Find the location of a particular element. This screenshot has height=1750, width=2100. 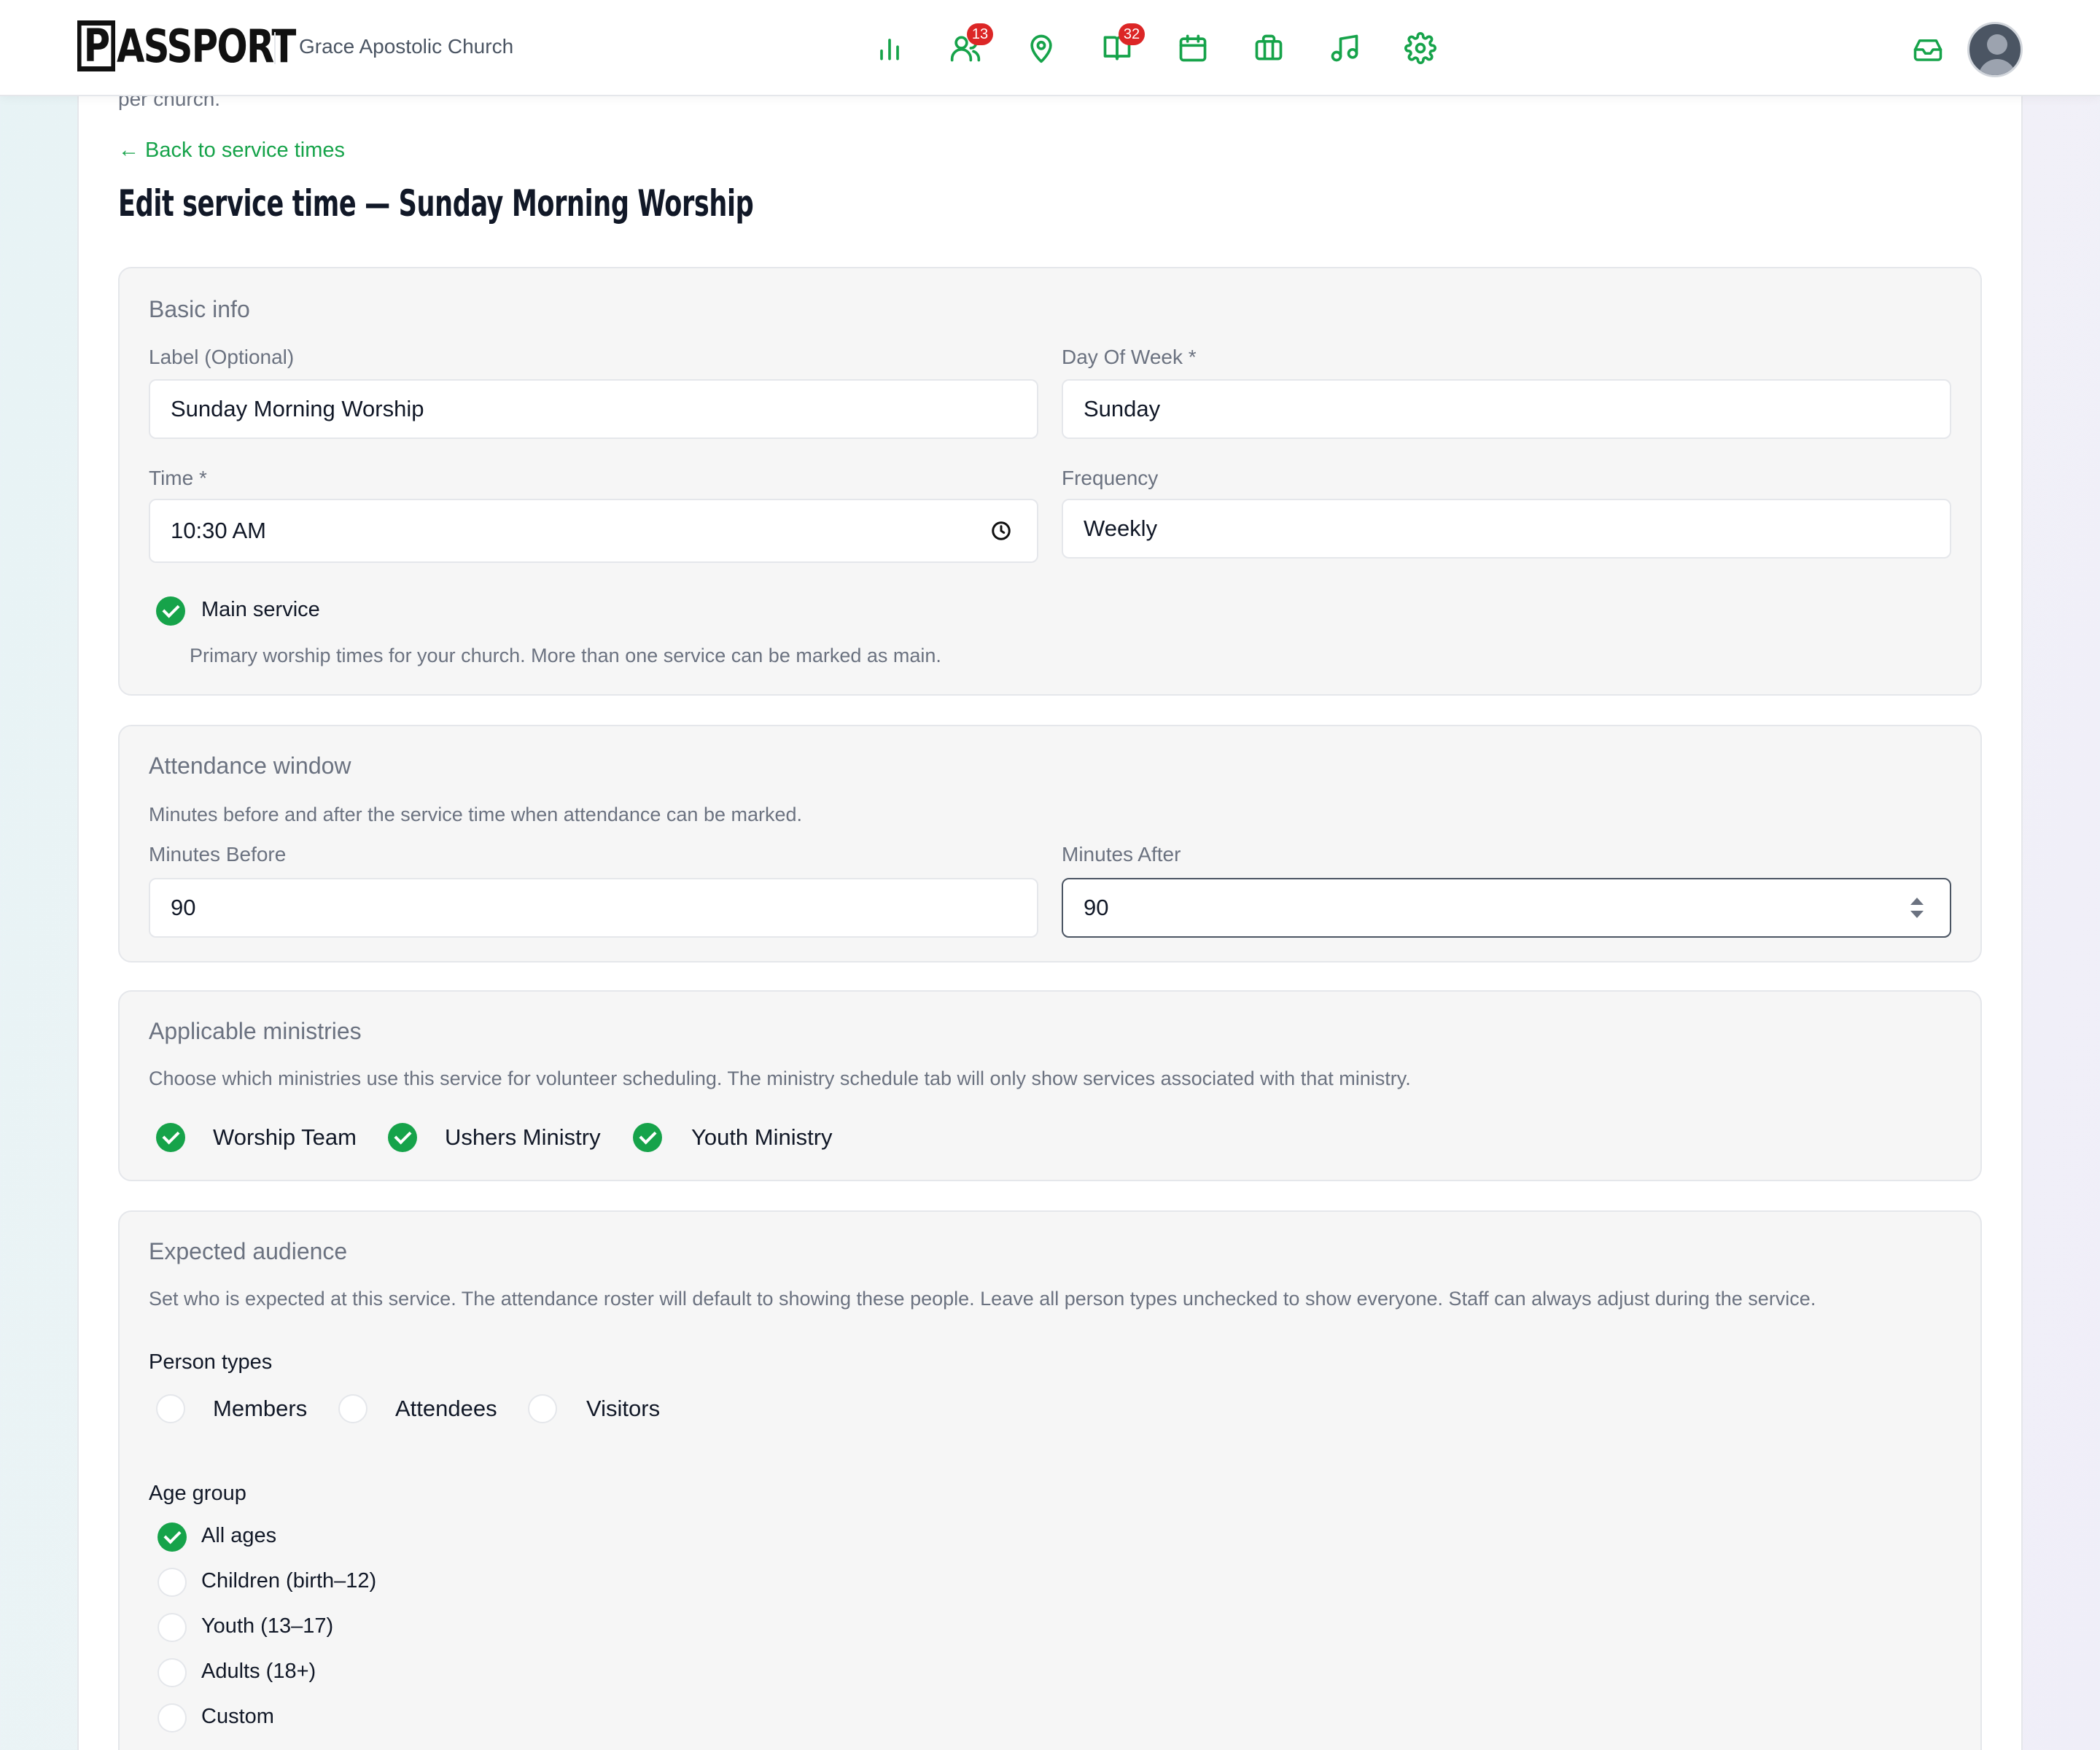

minutes-before-value: 90 is located at coordinates (183, 907).